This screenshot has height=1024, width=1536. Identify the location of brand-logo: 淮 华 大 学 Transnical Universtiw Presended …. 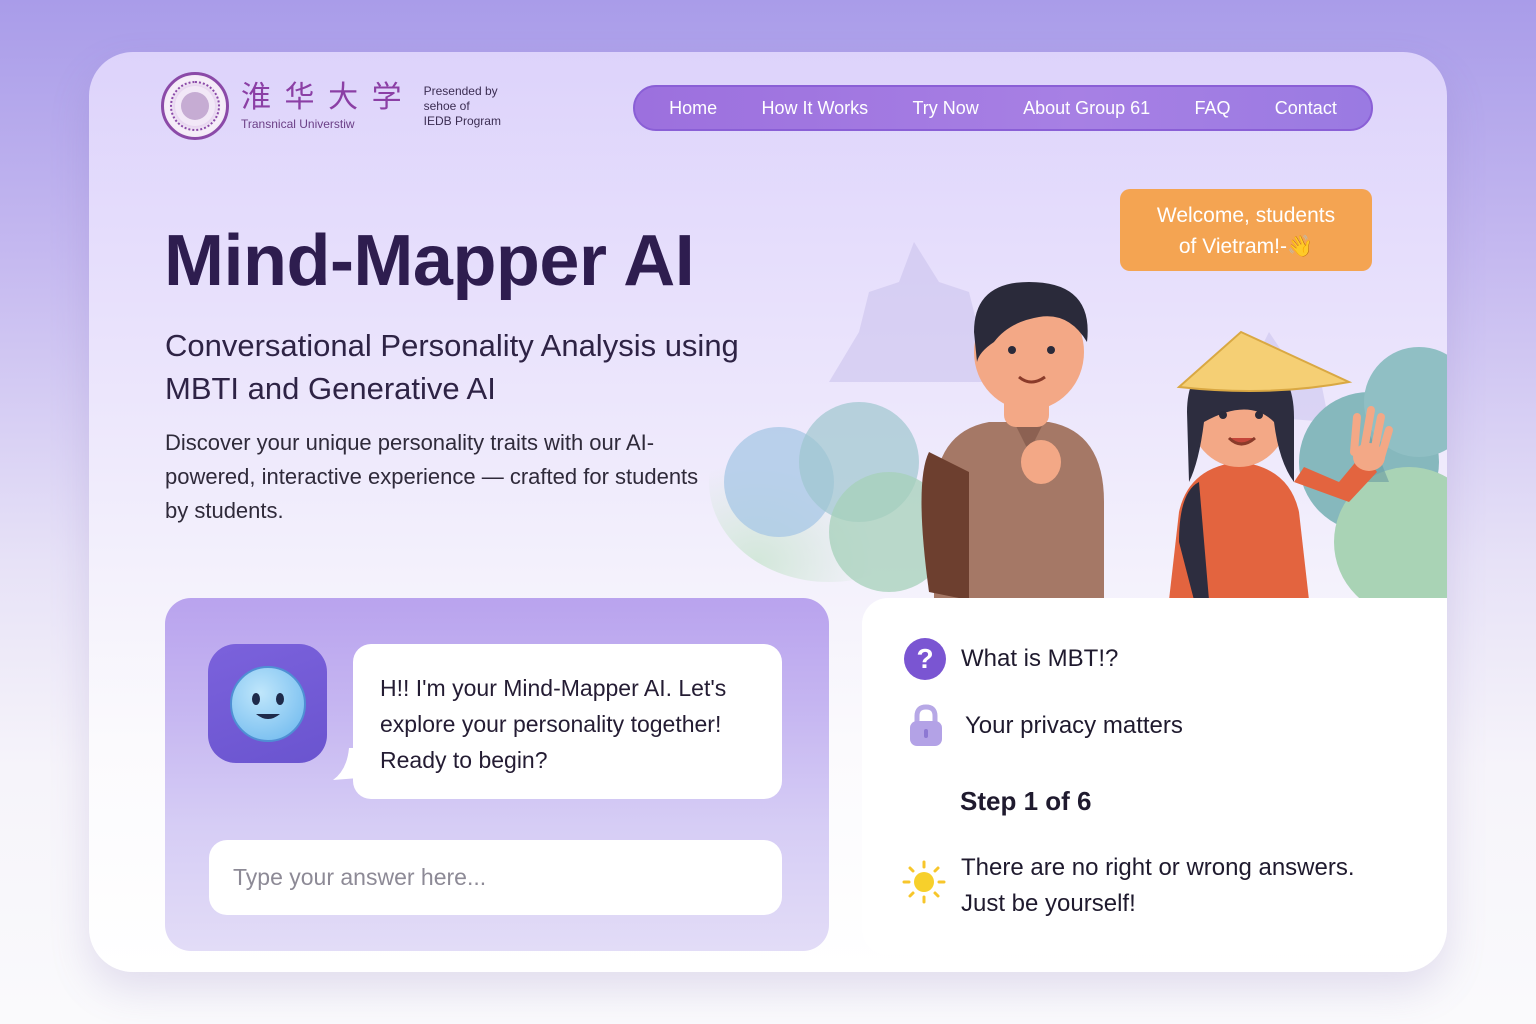
(331, 106).